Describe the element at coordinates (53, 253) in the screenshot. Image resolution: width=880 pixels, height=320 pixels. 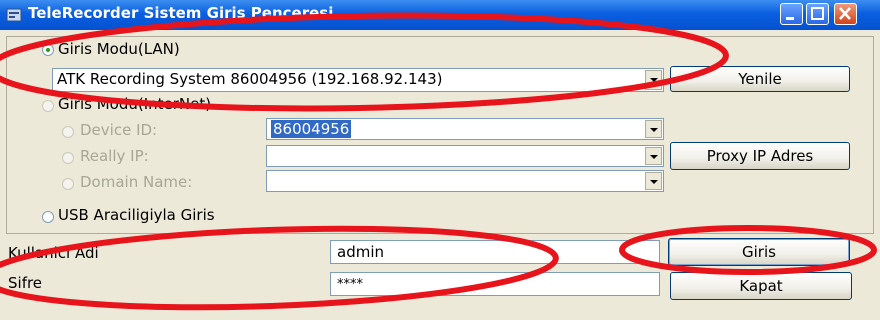
I see `username-label: Kullanici Adi` at that location.